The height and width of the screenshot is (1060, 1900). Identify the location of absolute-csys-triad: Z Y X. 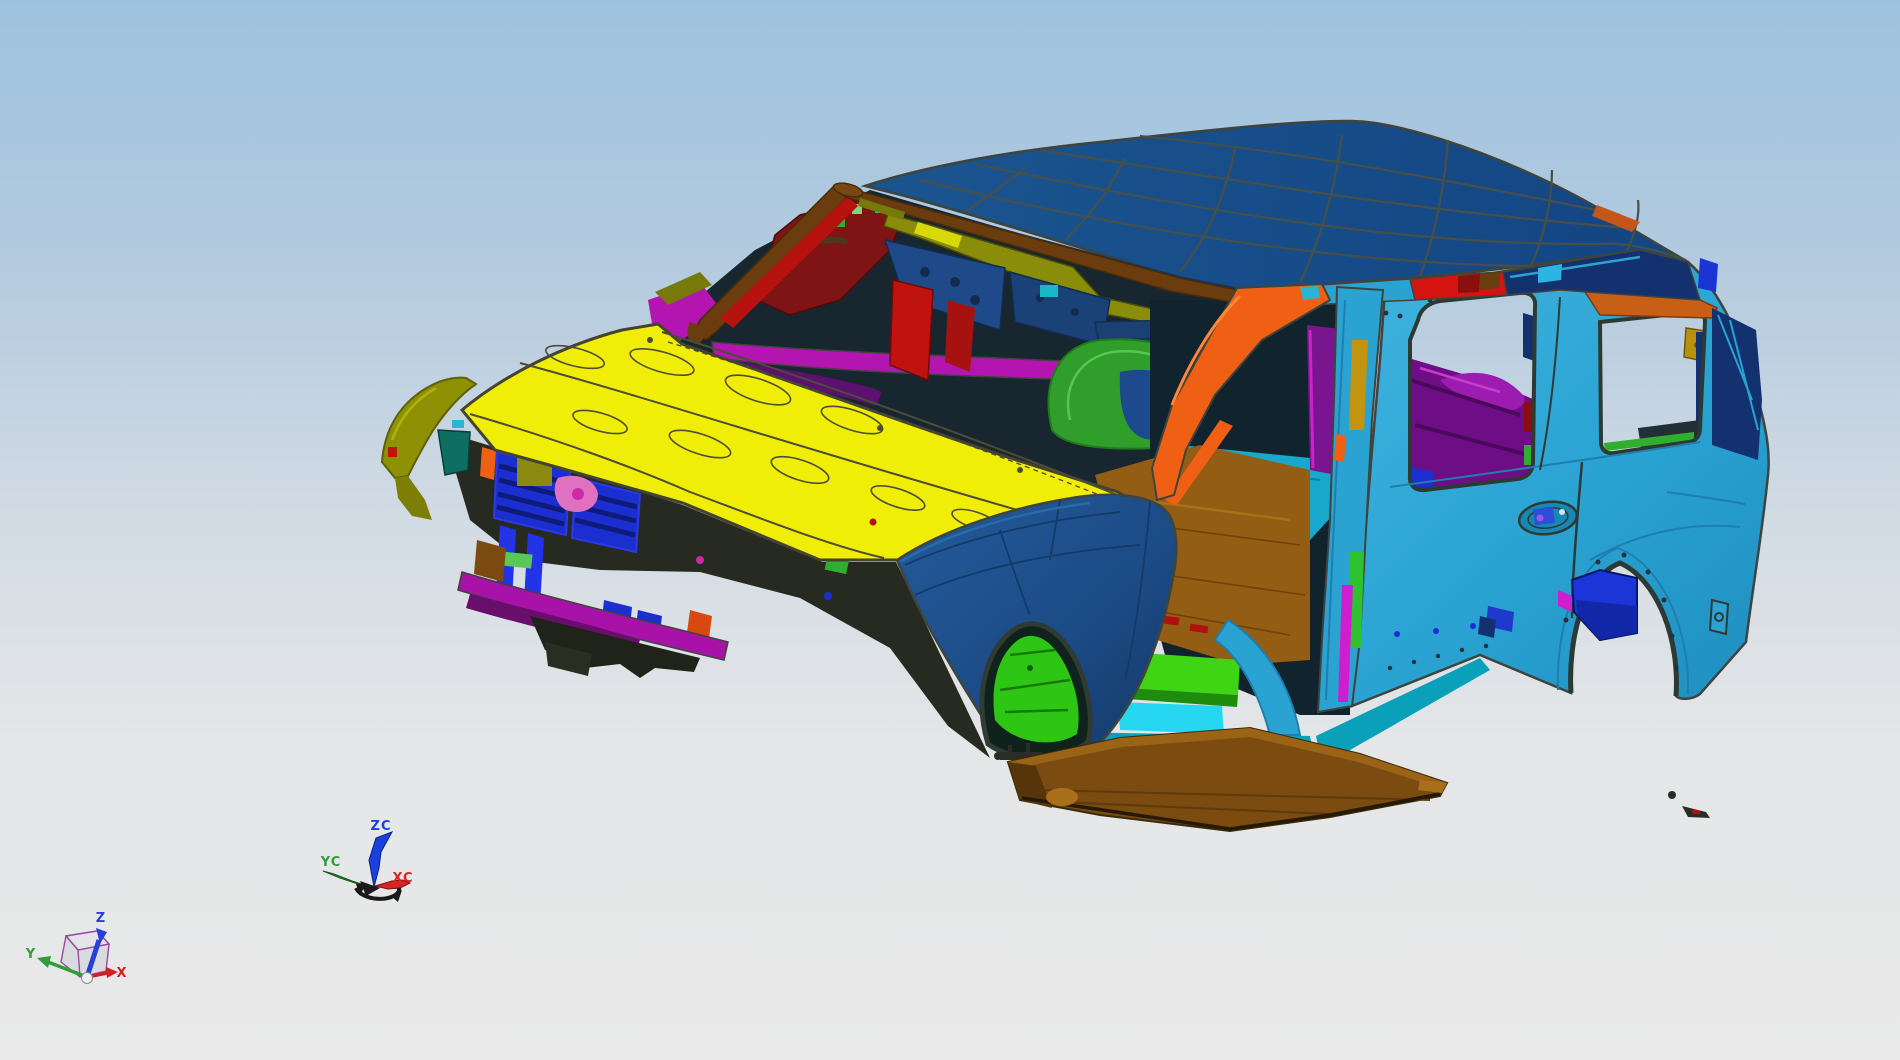
(76, 947).